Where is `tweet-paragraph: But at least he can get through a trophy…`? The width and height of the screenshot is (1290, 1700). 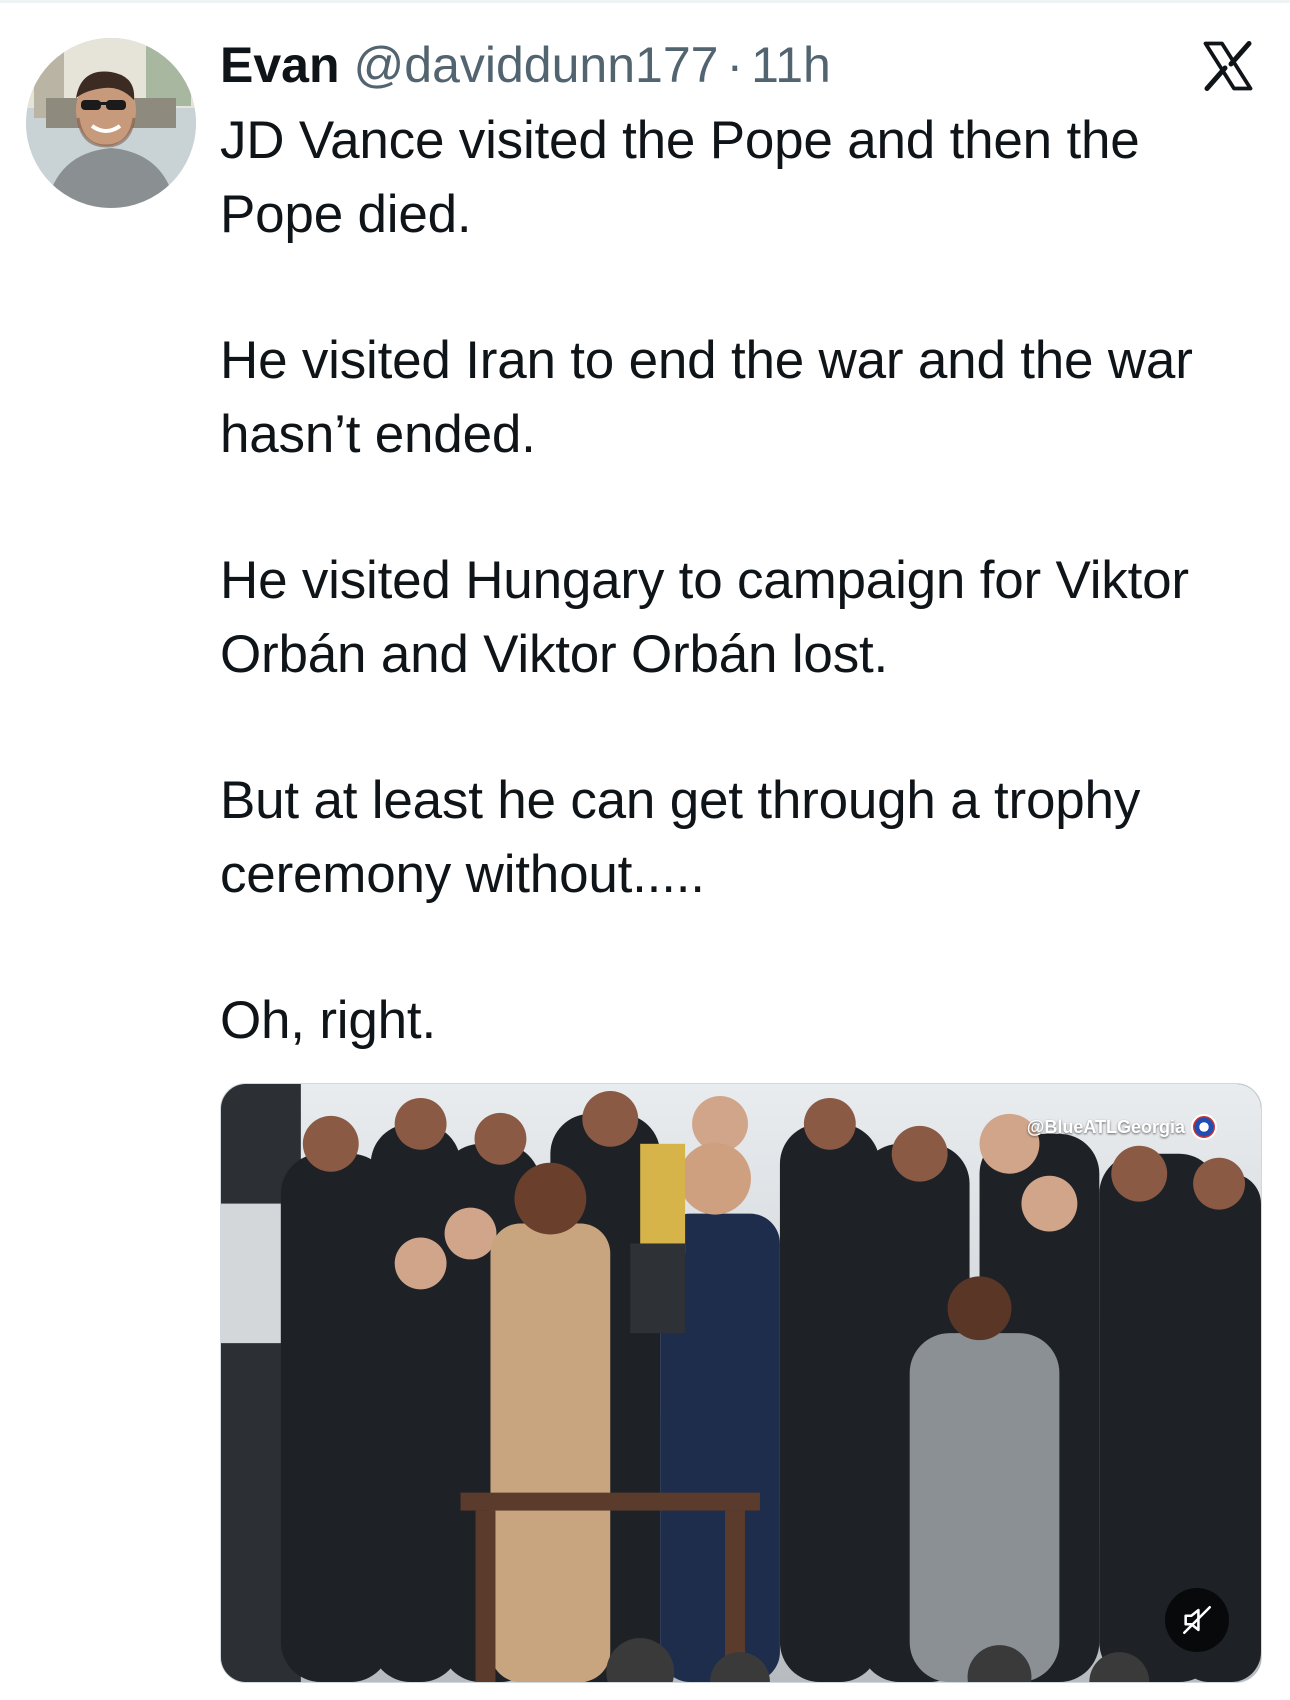
tweet-paragraph: But at least he can get through a trophy… is located at coordinates (680, 837).